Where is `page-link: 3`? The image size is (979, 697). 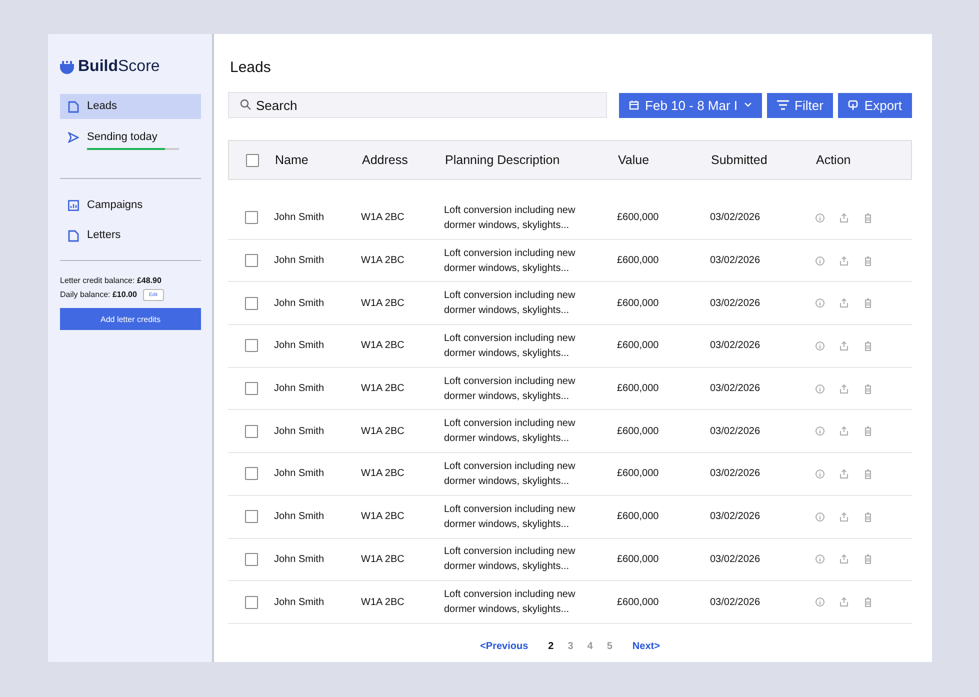 page-link: 3 is located at coordinates (571, 646).